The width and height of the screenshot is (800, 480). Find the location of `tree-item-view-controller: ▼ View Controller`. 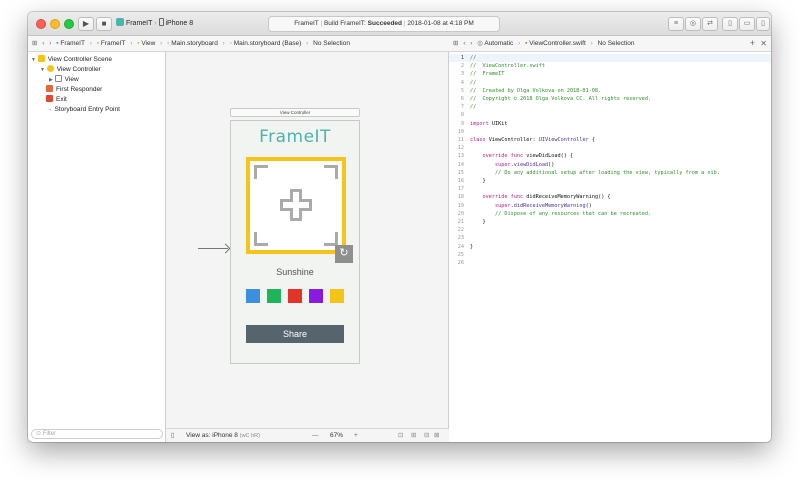

tree-item-view-controller: ▼ View Controller is located at coordinates (70, 70).